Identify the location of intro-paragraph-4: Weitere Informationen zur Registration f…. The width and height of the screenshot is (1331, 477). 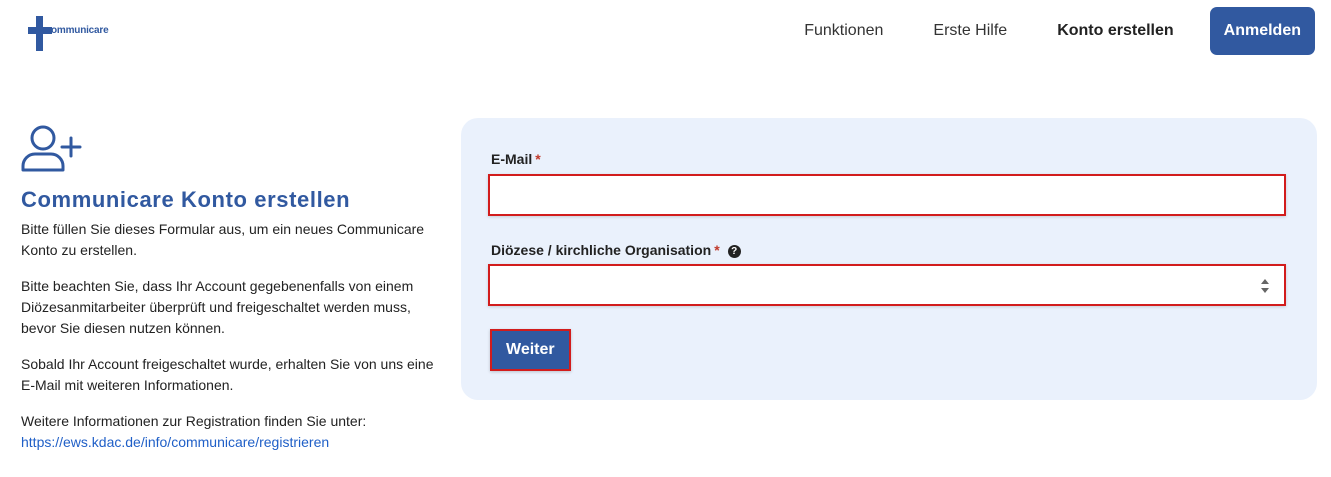
(231, 432).